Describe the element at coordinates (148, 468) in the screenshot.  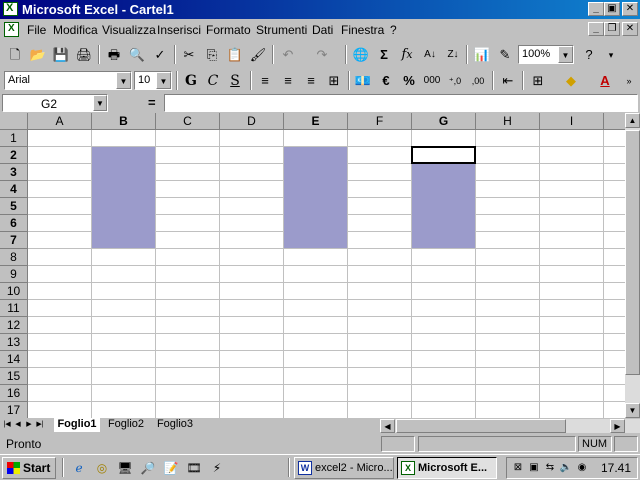
I see `explorer-icon: 🔎` at that location.